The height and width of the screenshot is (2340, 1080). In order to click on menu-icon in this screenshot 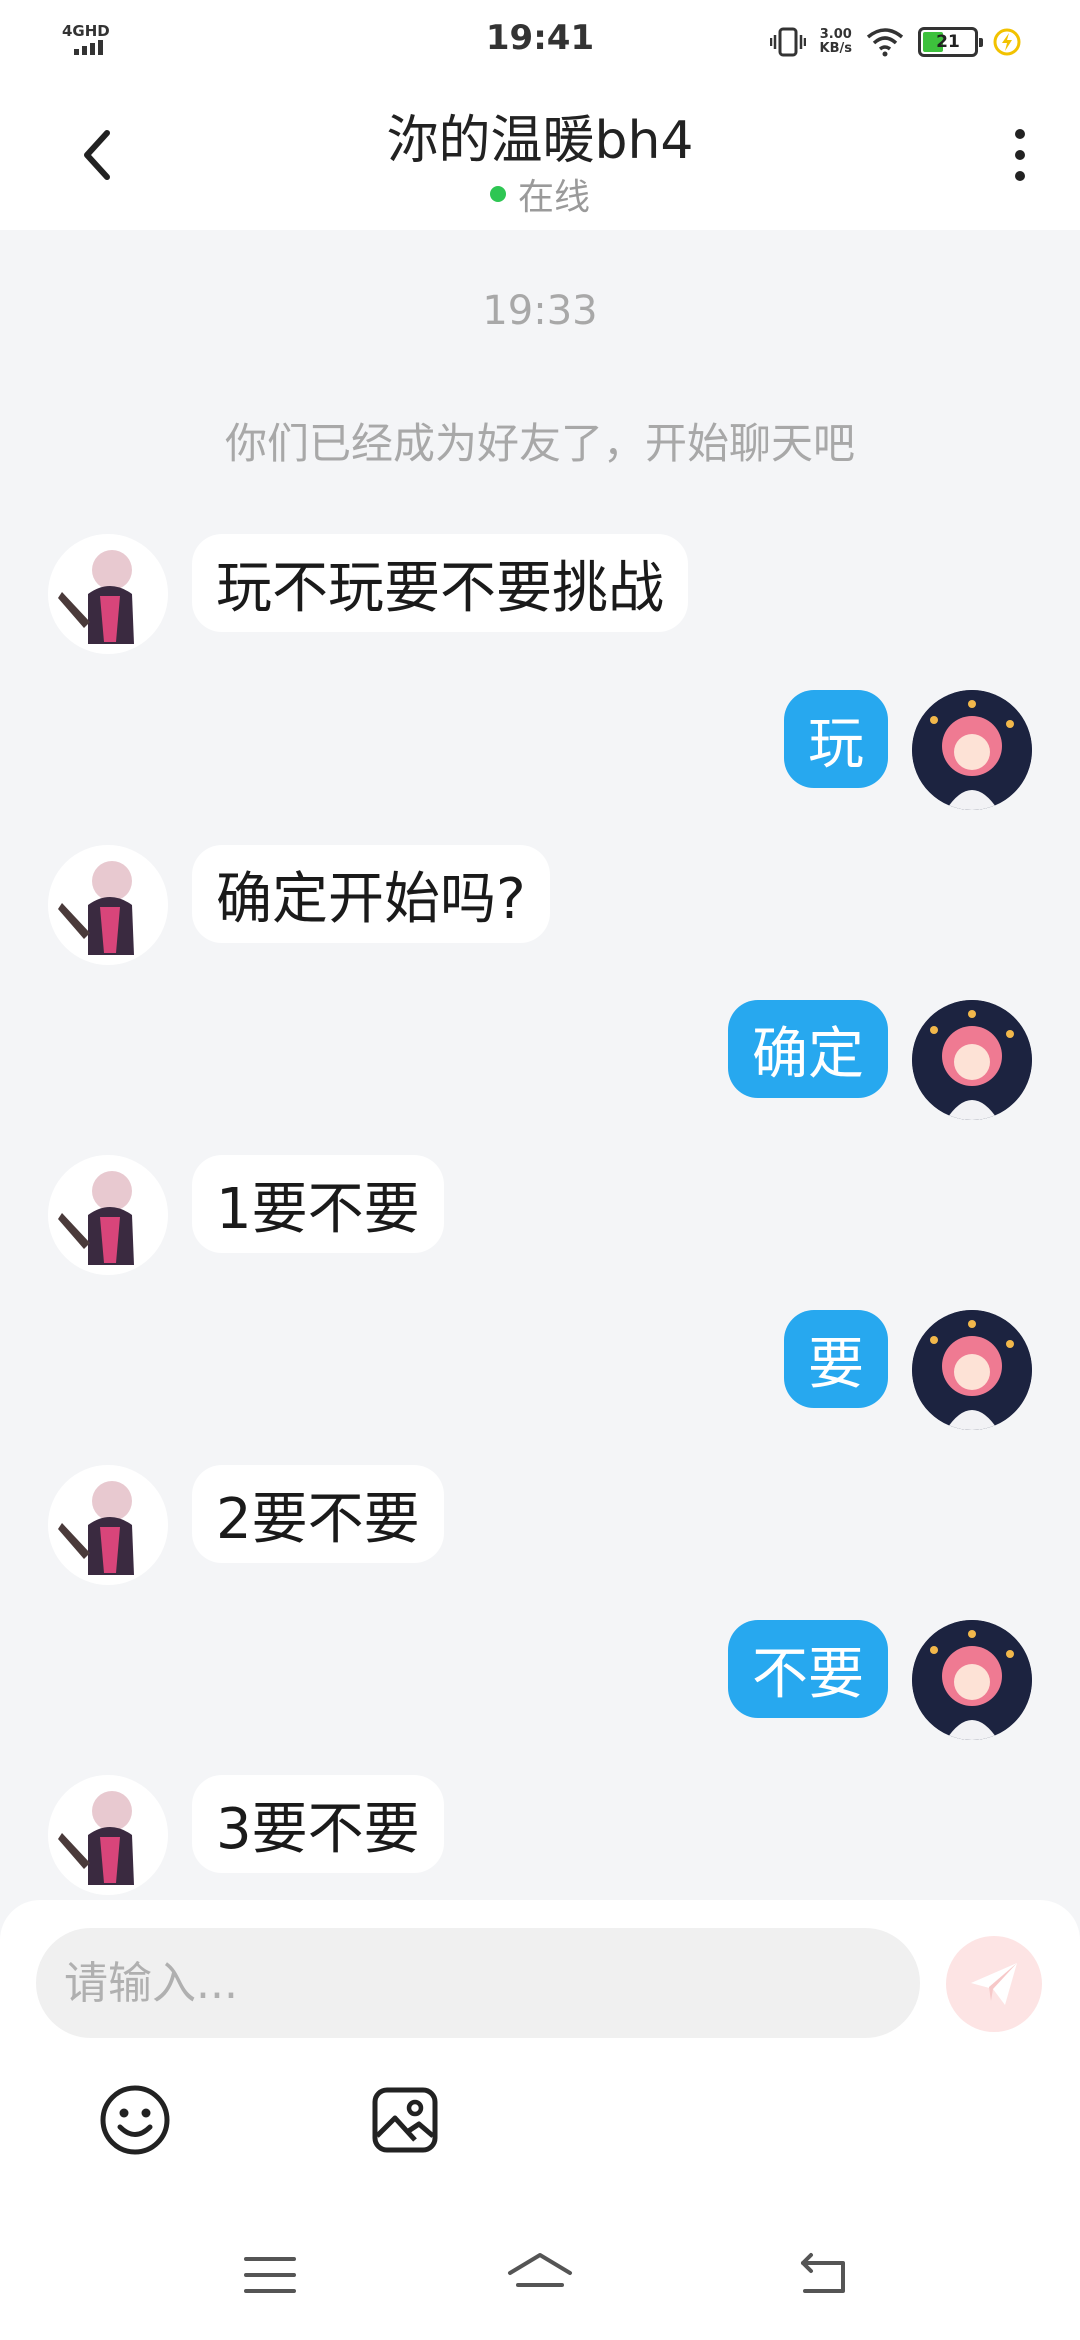, I will do `click(270, 2275)`.